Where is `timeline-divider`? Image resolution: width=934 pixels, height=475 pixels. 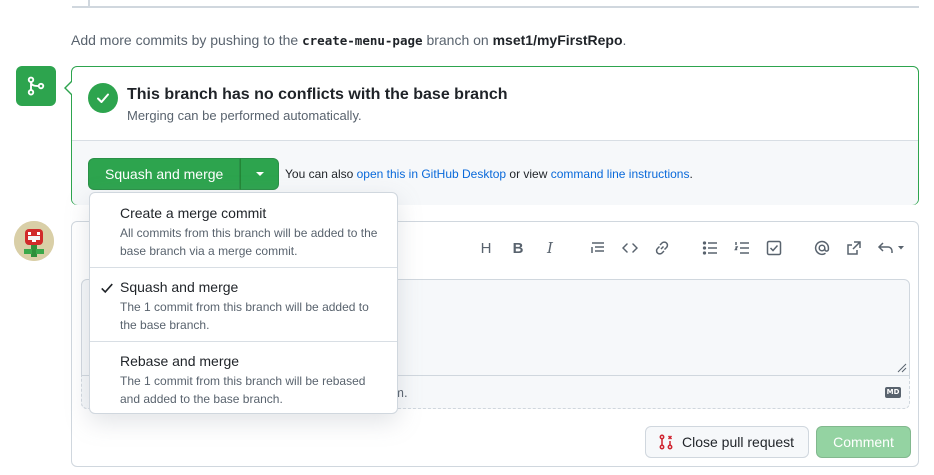 timeline-divider is located at coordinates (495, 7).